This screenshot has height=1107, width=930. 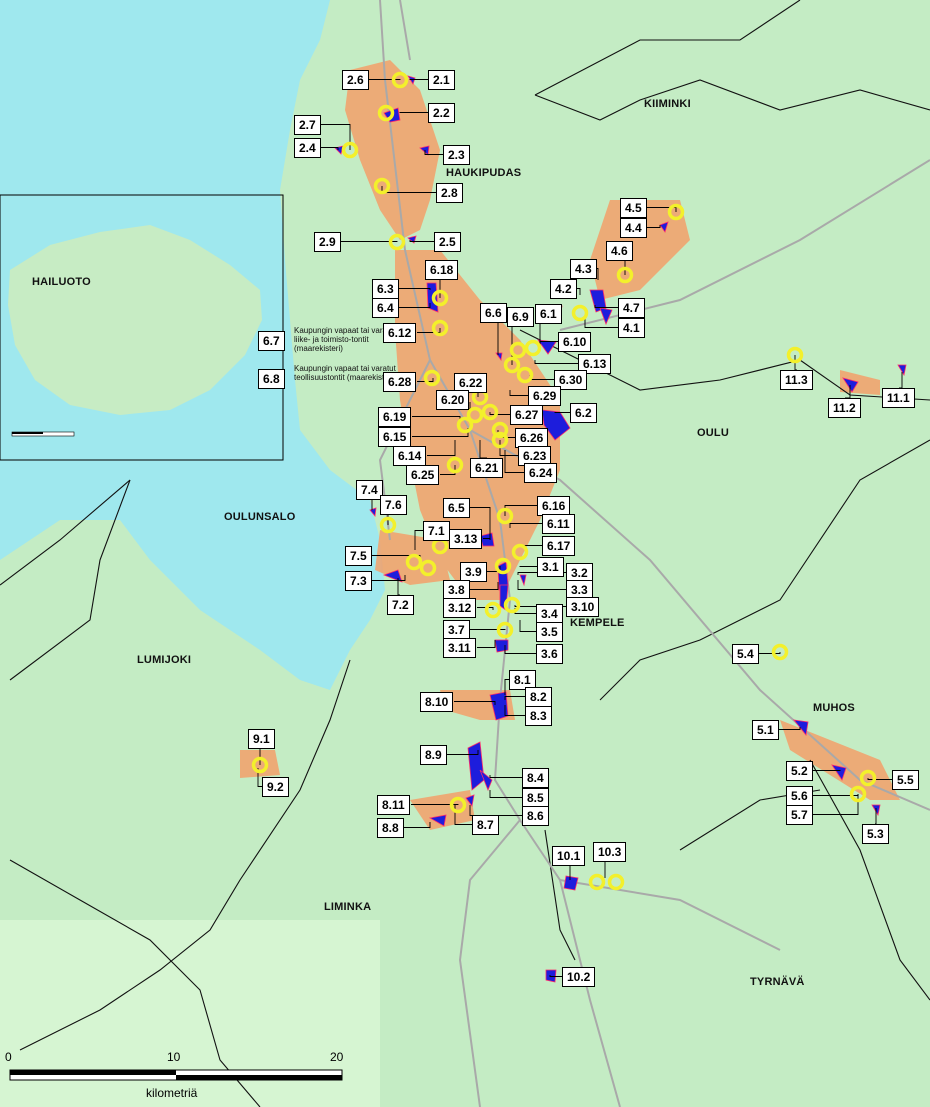 I want to click on site-label-6-19: 6.19, so click(x=395, y=417).